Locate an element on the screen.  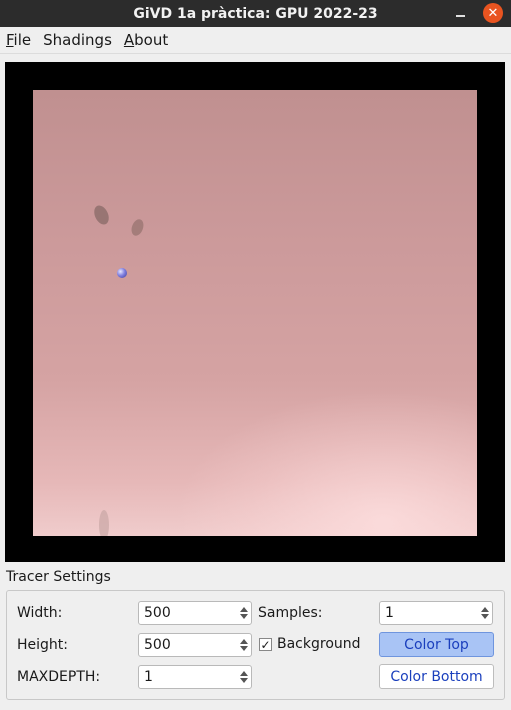
height-label: Height: is located at coordinates (42, 645).